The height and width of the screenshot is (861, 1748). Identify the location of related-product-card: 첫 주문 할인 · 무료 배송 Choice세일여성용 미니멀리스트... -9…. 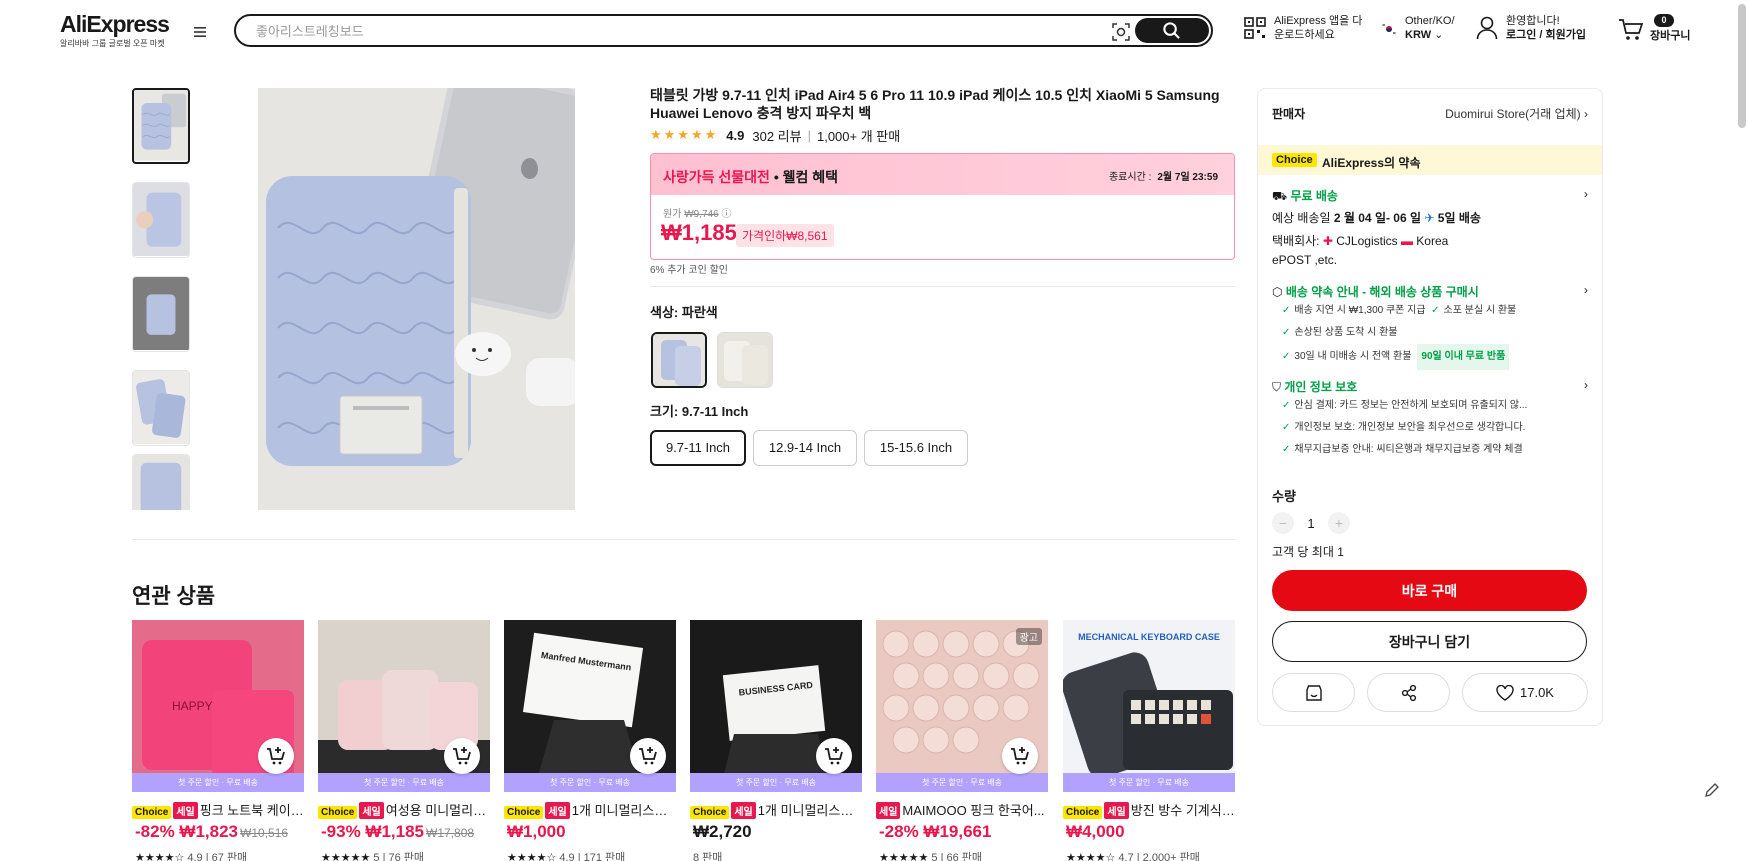
(404, 740).